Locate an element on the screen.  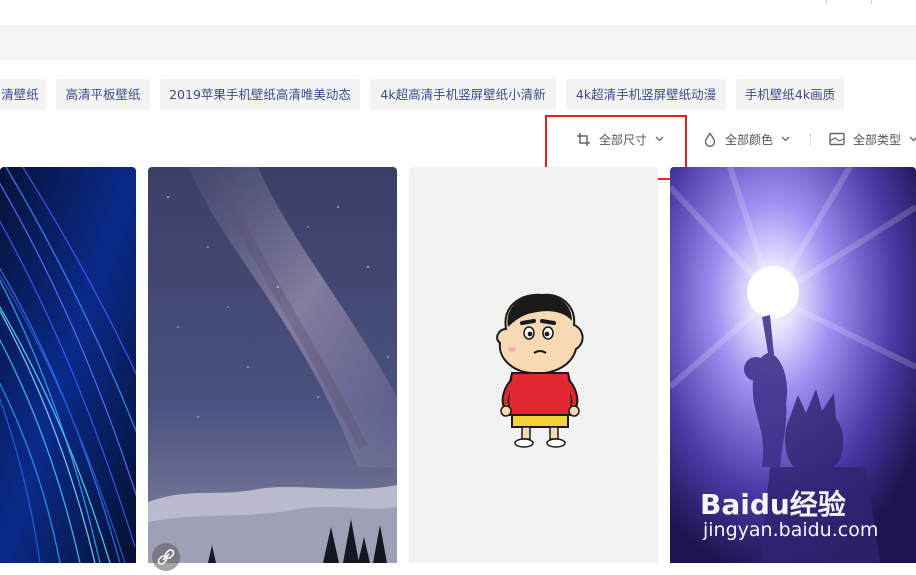
related-tag: 手机壁纸4k画质 is located at coordinates (790, 94).